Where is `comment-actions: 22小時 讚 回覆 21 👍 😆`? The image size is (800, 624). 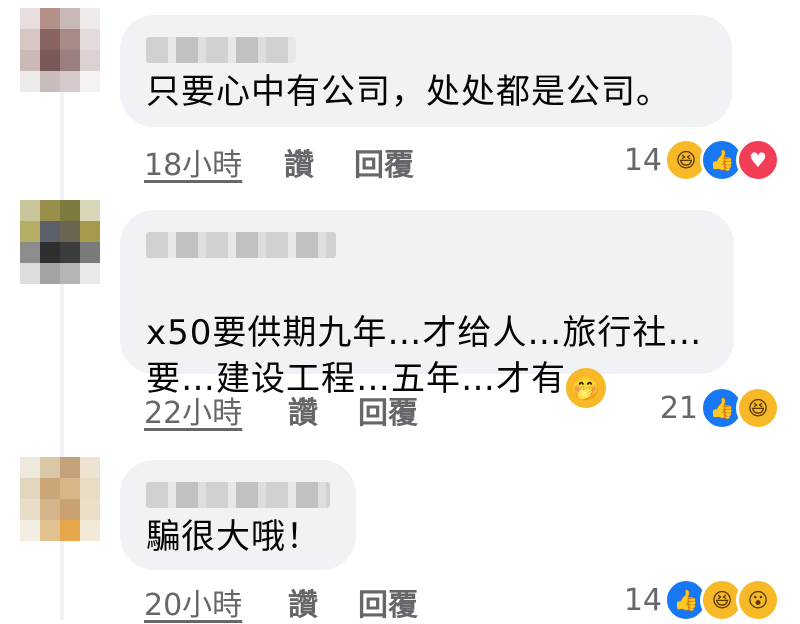
comment-actions: 22小時 讚 回覆 21 👍 😆 is located at coordinates (462, 408).